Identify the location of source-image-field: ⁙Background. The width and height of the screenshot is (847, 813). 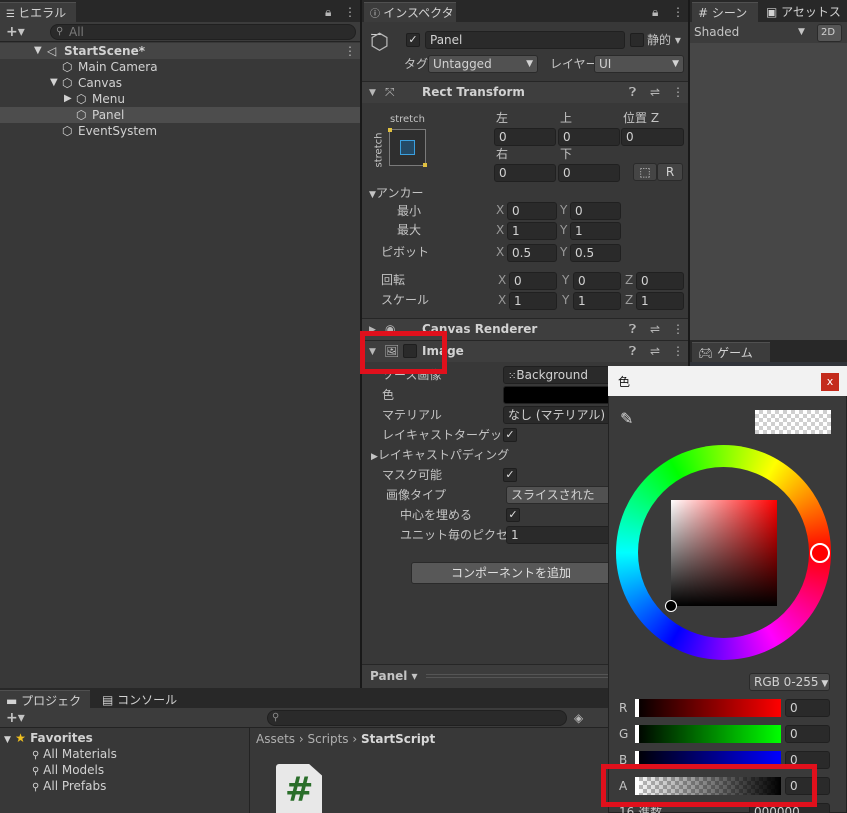
(558, 375).